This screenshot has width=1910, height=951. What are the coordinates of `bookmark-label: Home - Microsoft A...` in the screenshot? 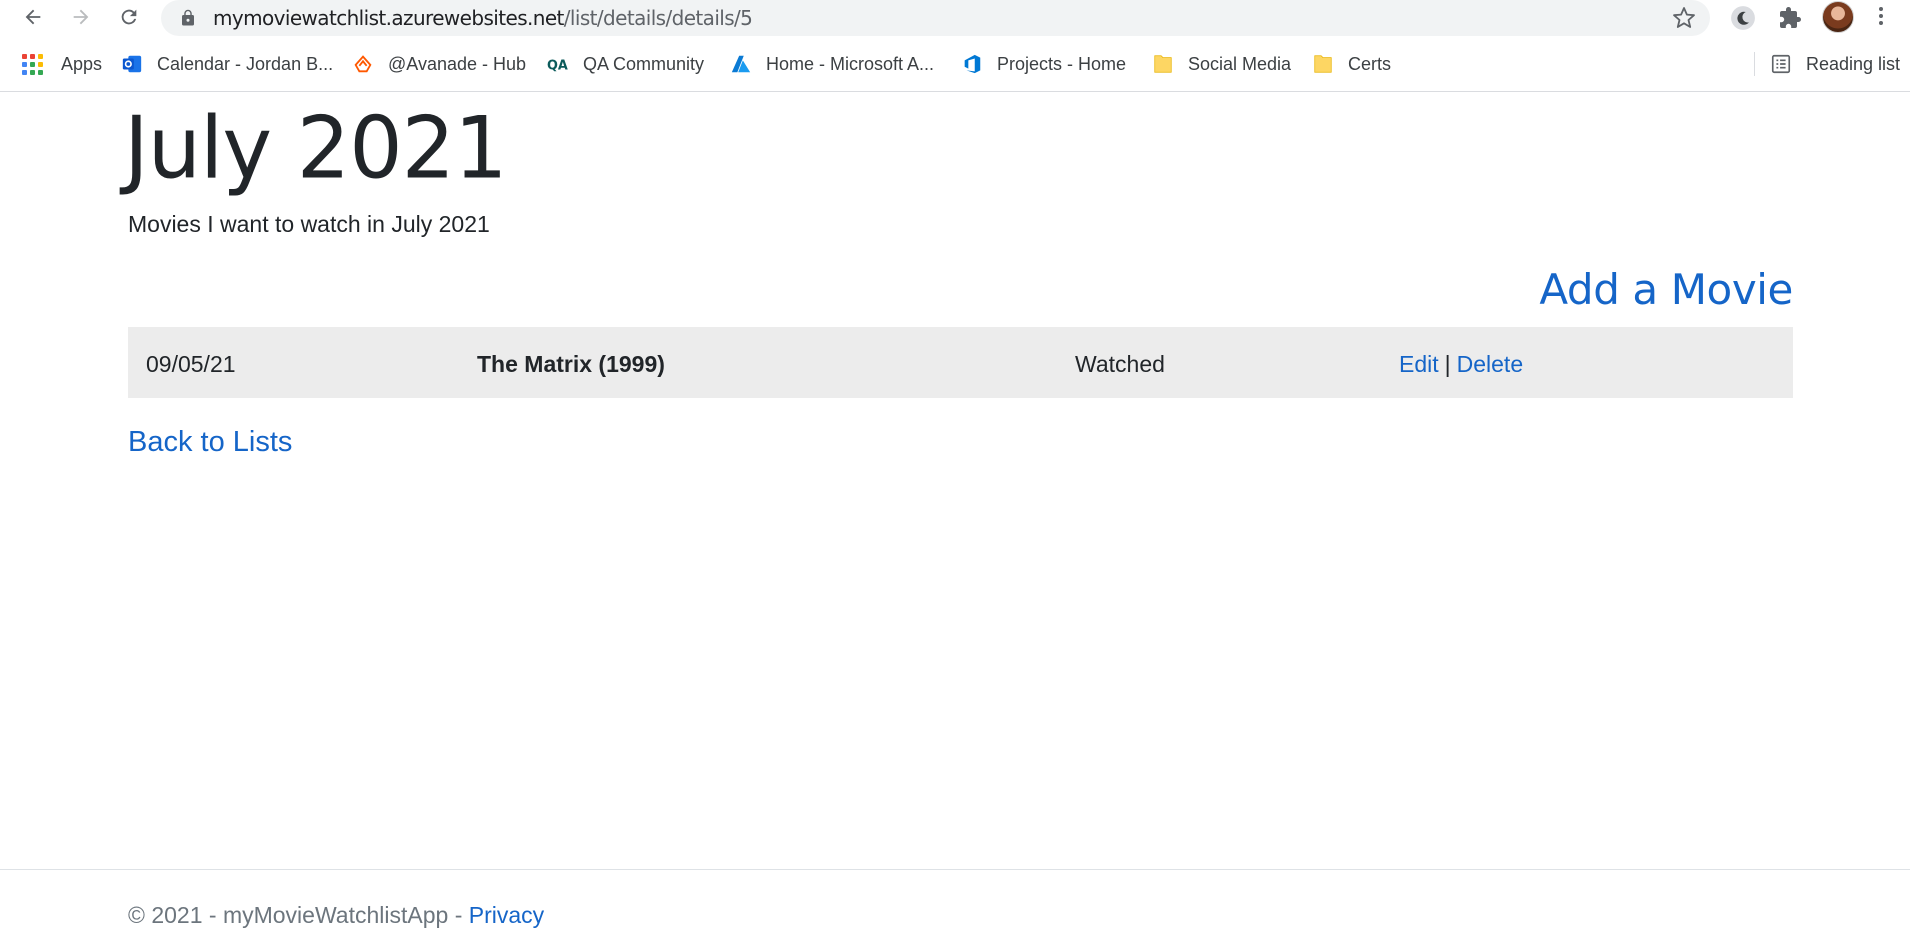 It's located at (850, 63).